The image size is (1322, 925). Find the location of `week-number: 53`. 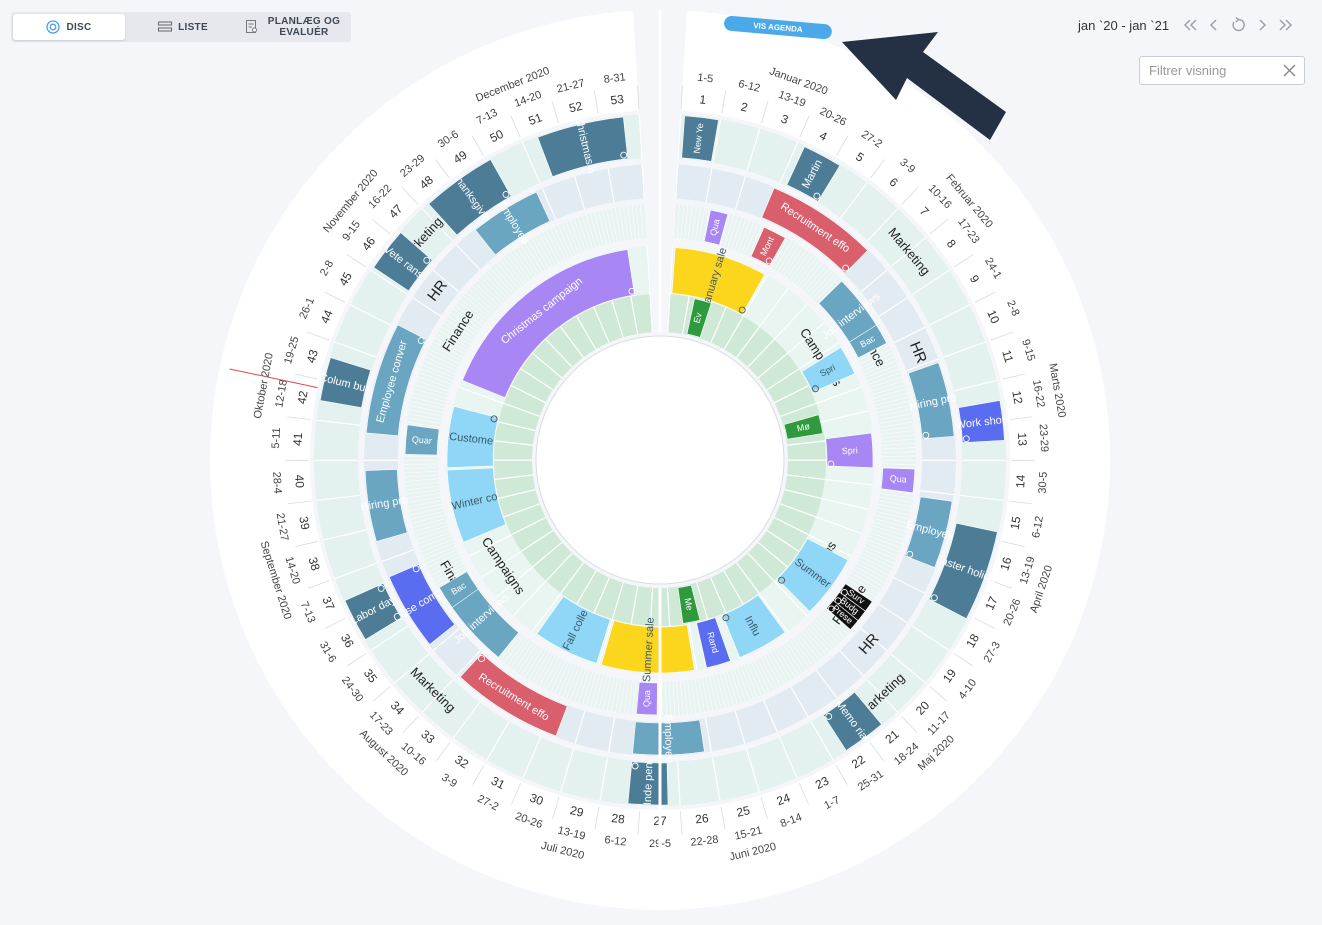

week-number: 53 is located at coordinates (617, 100).